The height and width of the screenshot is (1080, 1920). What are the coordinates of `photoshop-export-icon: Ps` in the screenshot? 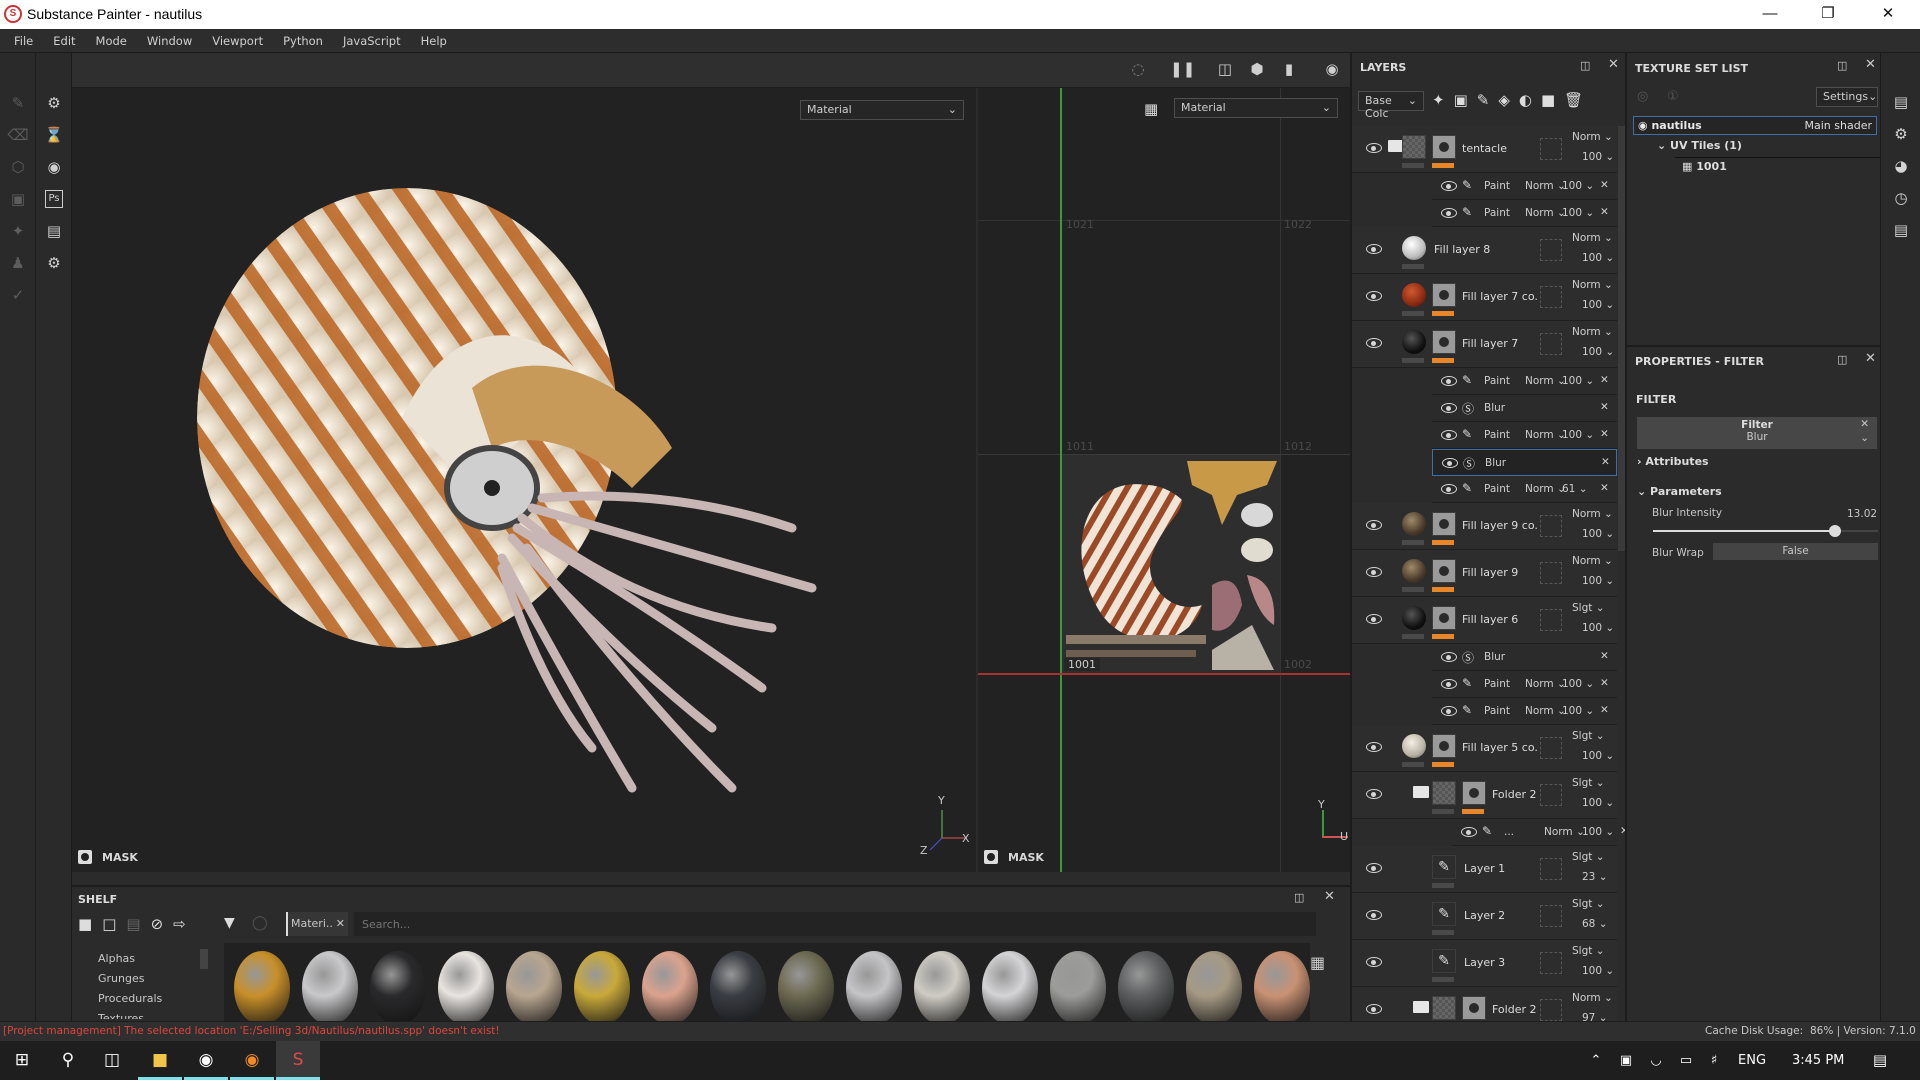 It's located at (54, 199).